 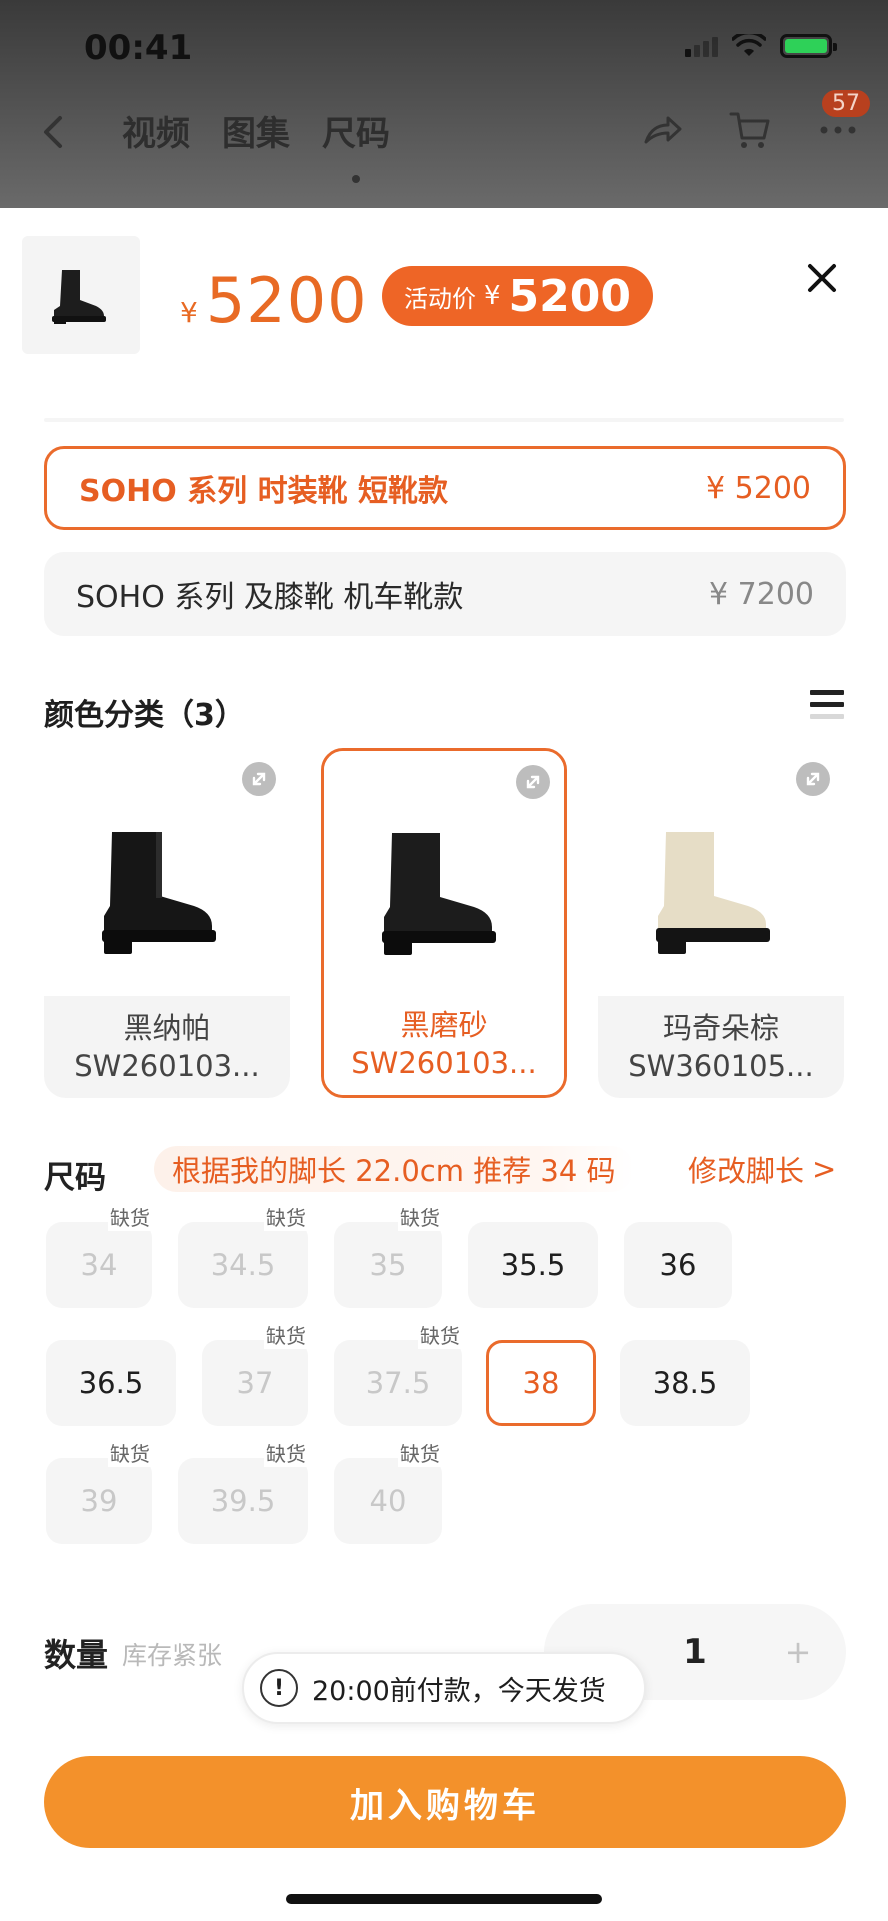 What do you see at coordinates (255, 1373) in the screenshot?
I see `size-option: 37 缺货` at bounding box center [255, 1373].